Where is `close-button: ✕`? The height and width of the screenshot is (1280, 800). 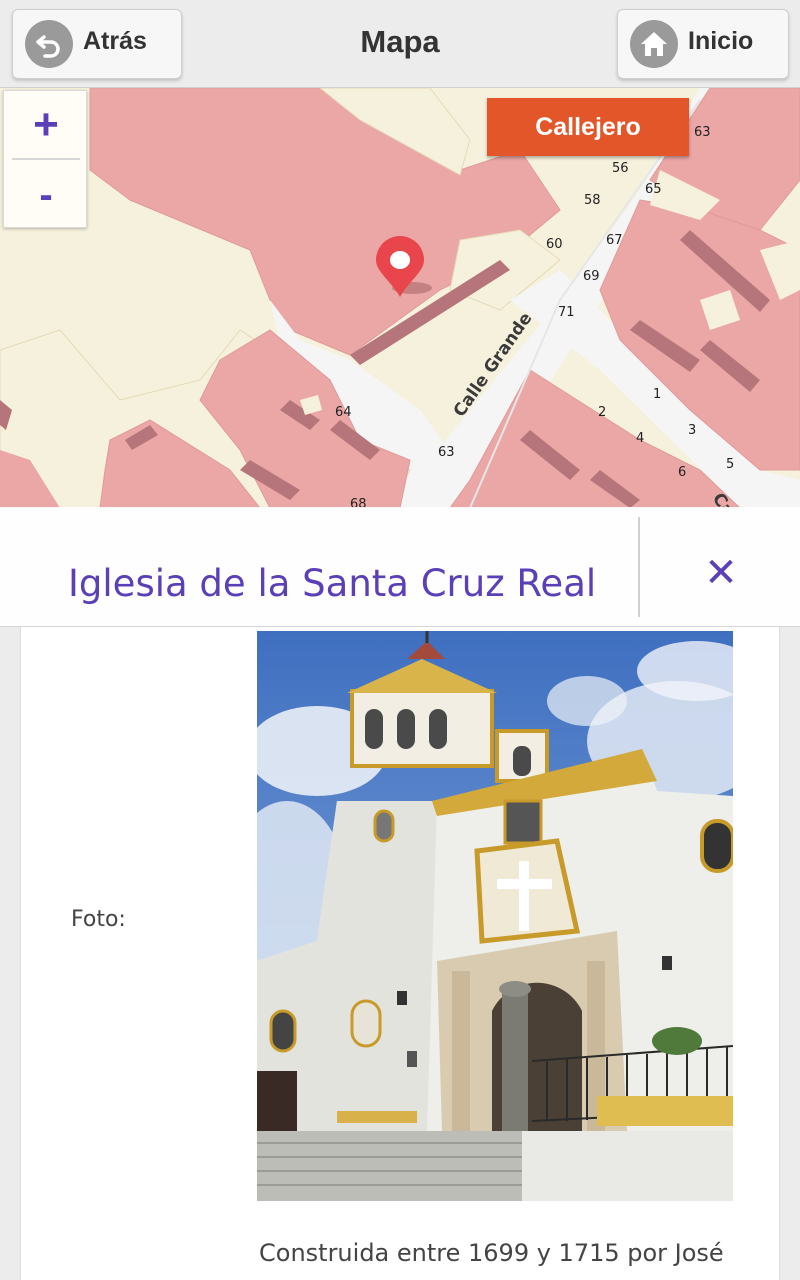
close-button: ✕ is located at coordinates (721, 573).